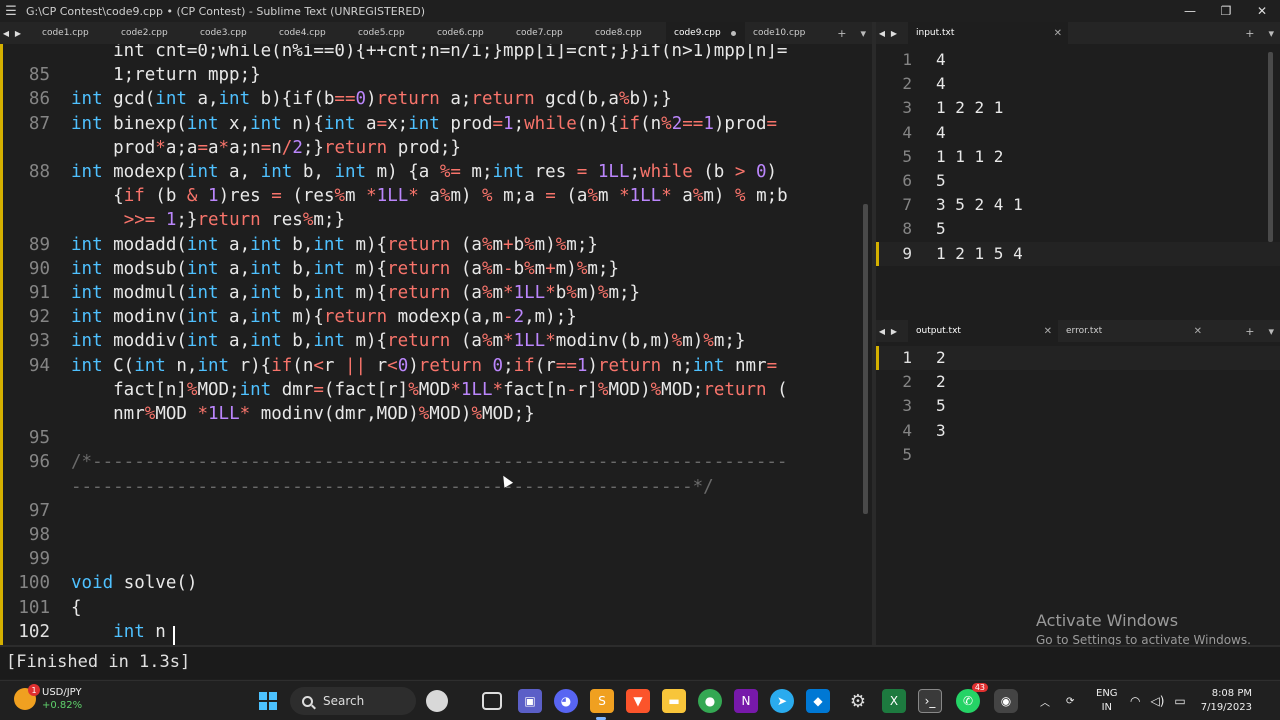  Describe the element at coordinates (535, 389) in the screenshot. I see `code-token: fact[n` at that location.